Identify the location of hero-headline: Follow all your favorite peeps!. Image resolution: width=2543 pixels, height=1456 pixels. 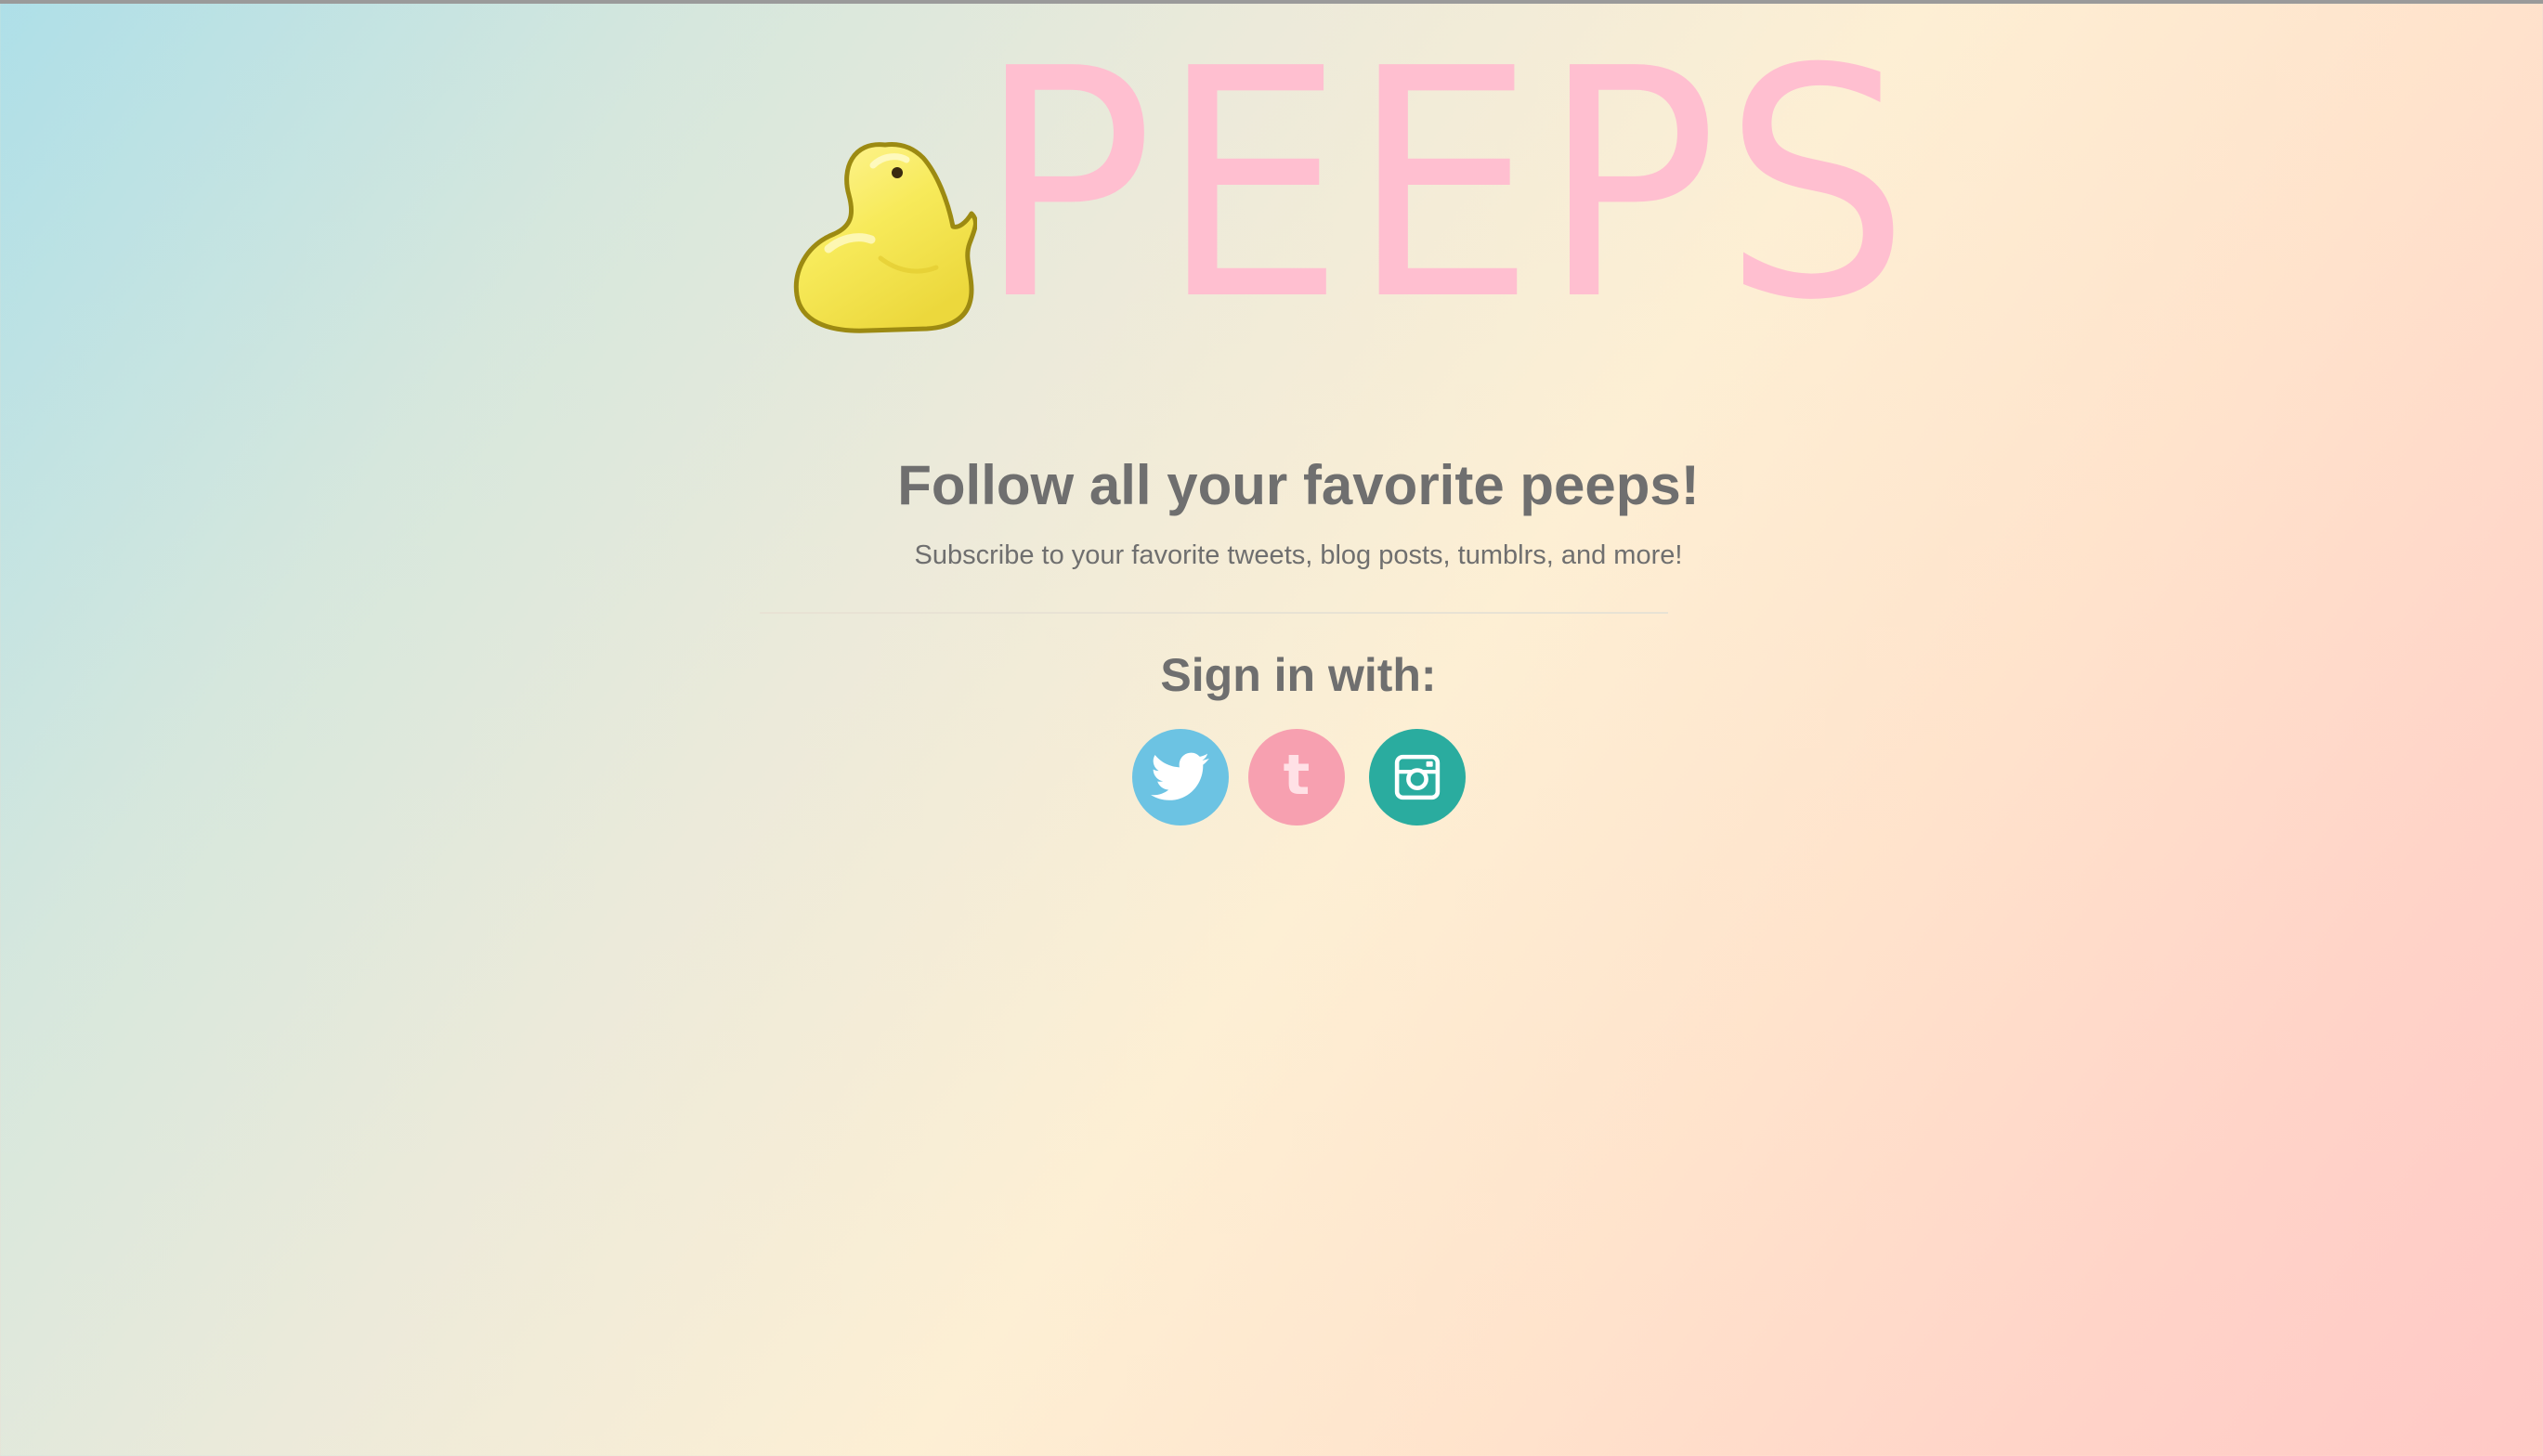
(1299, 485).